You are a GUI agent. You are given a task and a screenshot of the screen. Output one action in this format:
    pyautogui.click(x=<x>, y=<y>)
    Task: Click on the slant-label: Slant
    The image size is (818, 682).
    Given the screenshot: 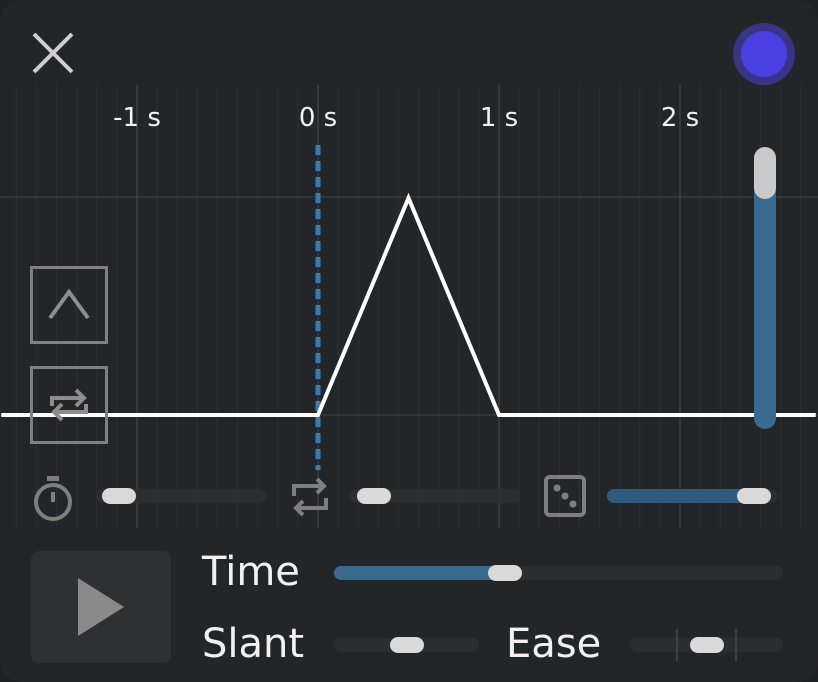 What is the action you would take?
    pyautogui.click(x=253, y=644)
    